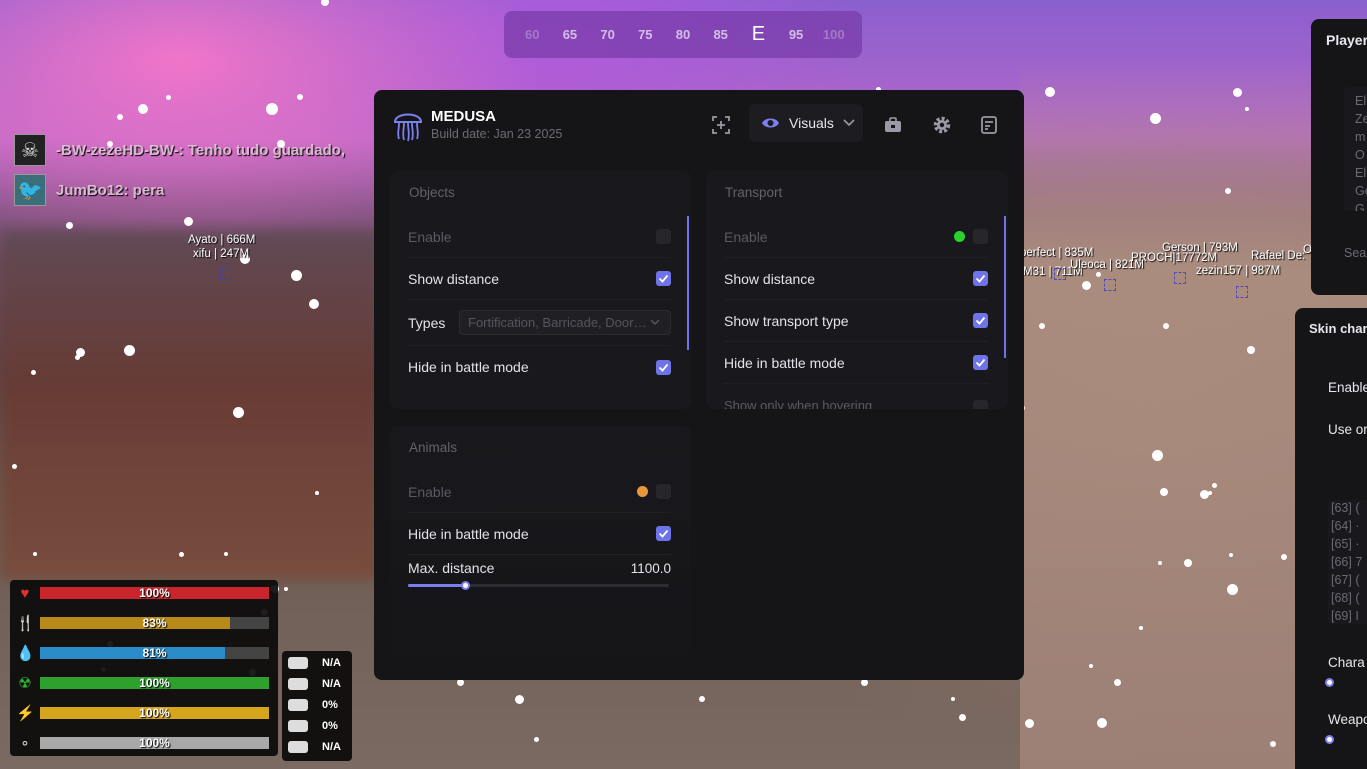 The height and width of the screenshot is (769, 1367). What do you see at coordinates (1345, 508) in the screenshot?
I see `skin-entry: [63] (` at bounding box center [1345, 508].